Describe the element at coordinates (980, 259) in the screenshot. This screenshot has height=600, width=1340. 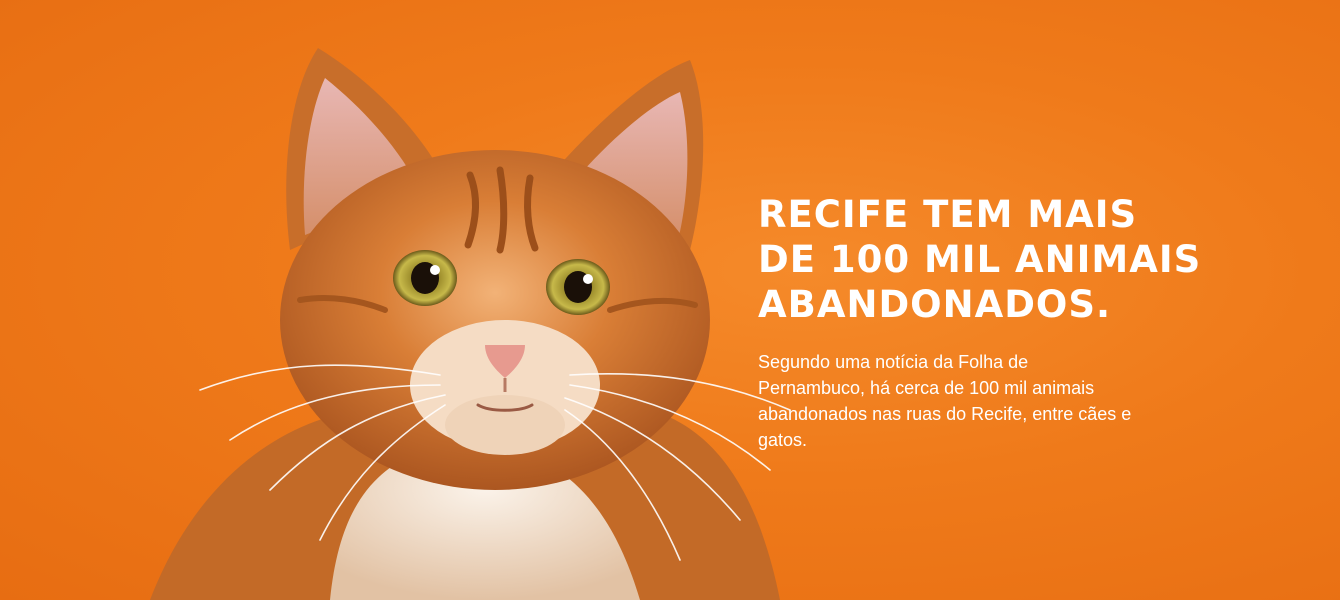
I see `headline-line: DE 100 MIL ANIMAIS` at that location.